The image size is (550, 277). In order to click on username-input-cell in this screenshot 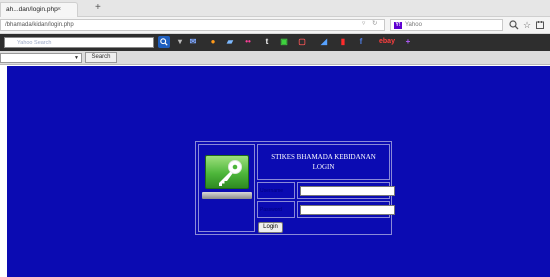, I will do `click(346, 190)`.